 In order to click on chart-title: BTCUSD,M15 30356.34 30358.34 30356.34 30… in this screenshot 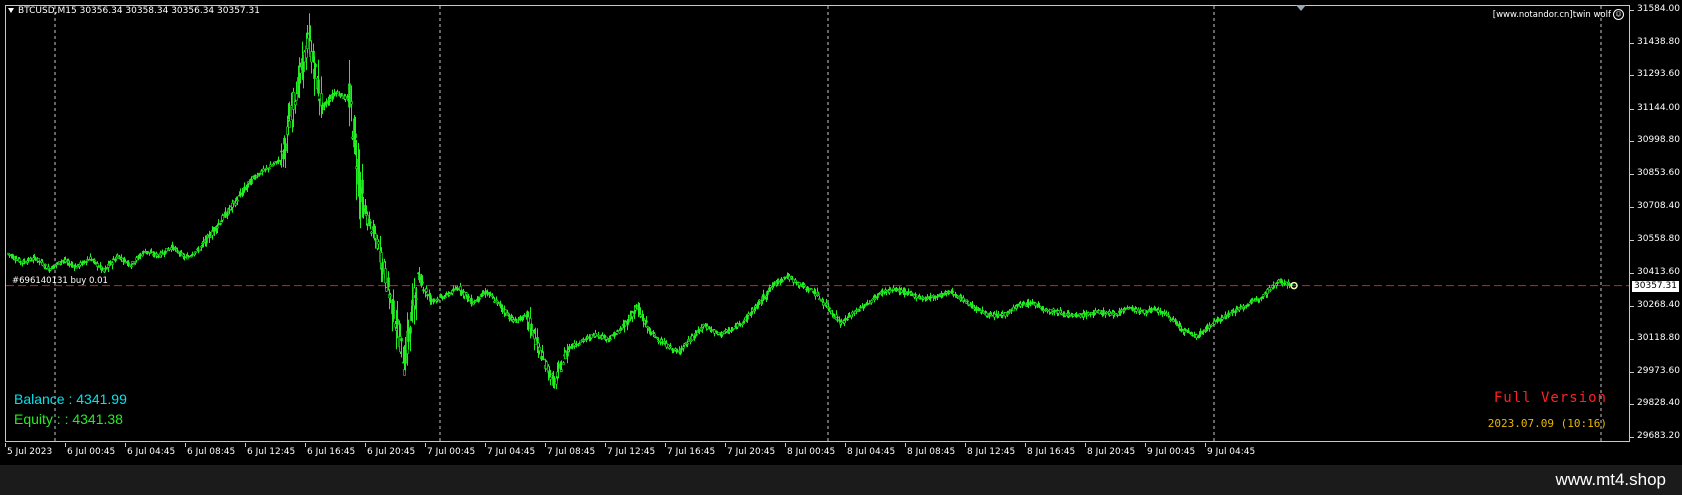, I will do `click(134, 11)`.